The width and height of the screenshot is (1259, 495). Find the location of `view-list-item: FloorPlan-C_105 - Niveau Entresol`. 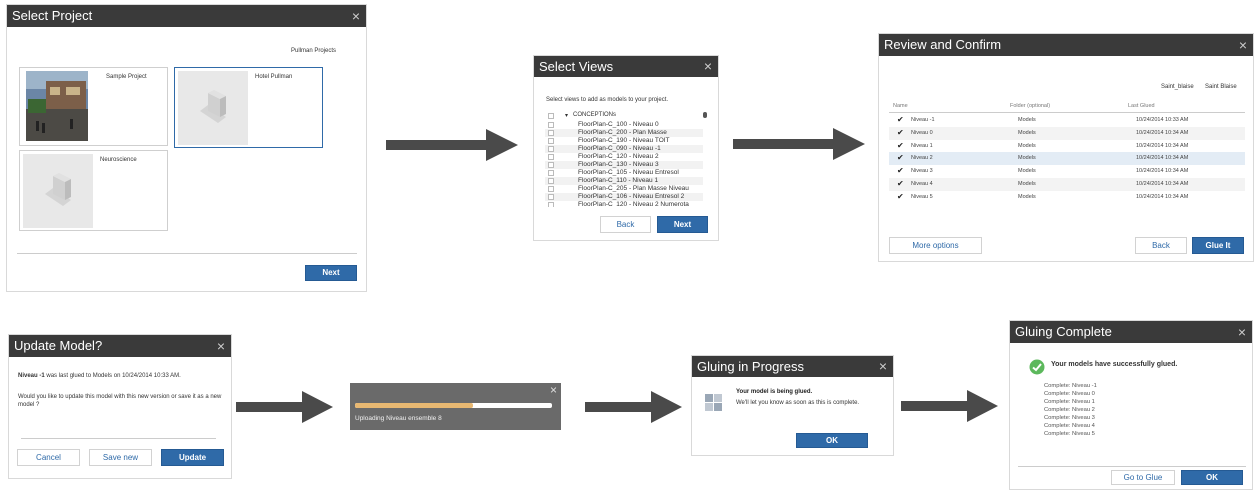

view-list-item: FloorPlan-C_105 - Niveau Entresol is located at coordinates (624, 173).